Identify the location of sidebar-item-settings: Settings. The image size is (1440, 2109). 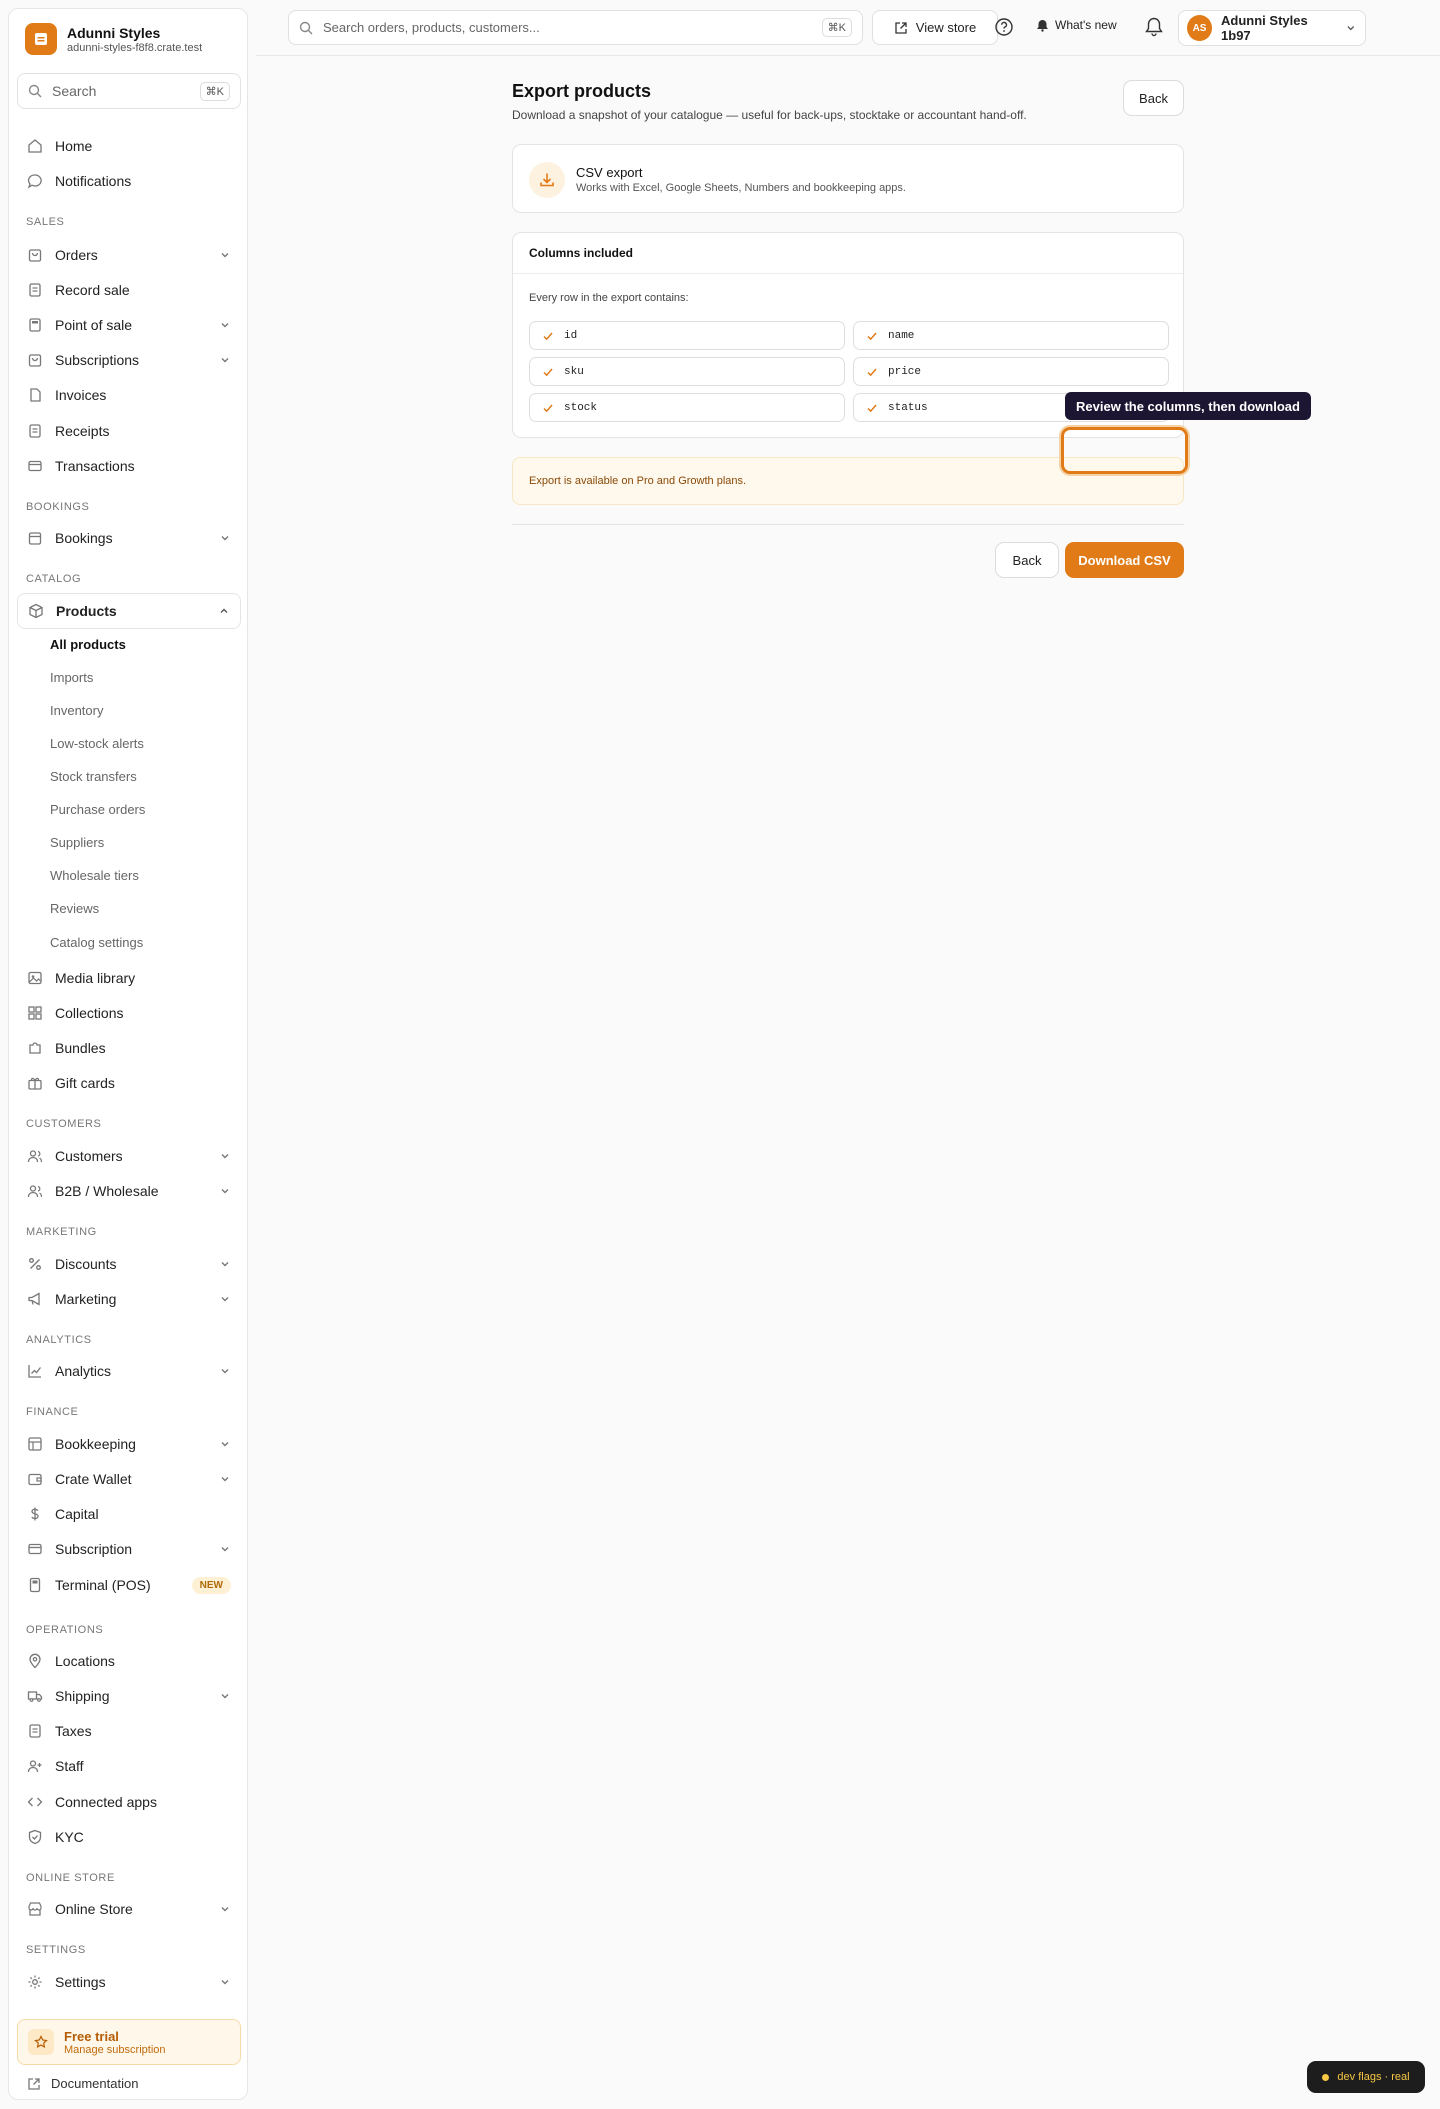
(129, 1982).